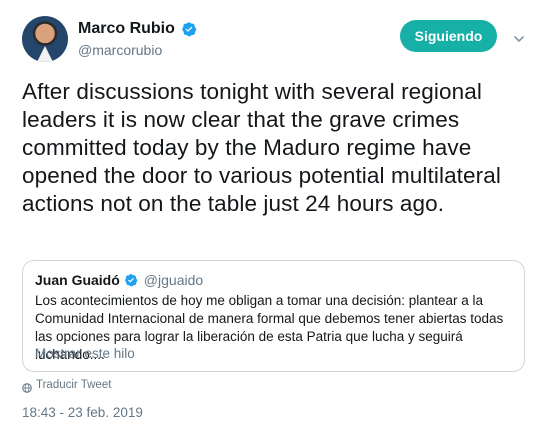 The width and height of the screenshot is (550, 427). I want to click on author-block: Marco Rubio @marcorubio, so click(137, 39).